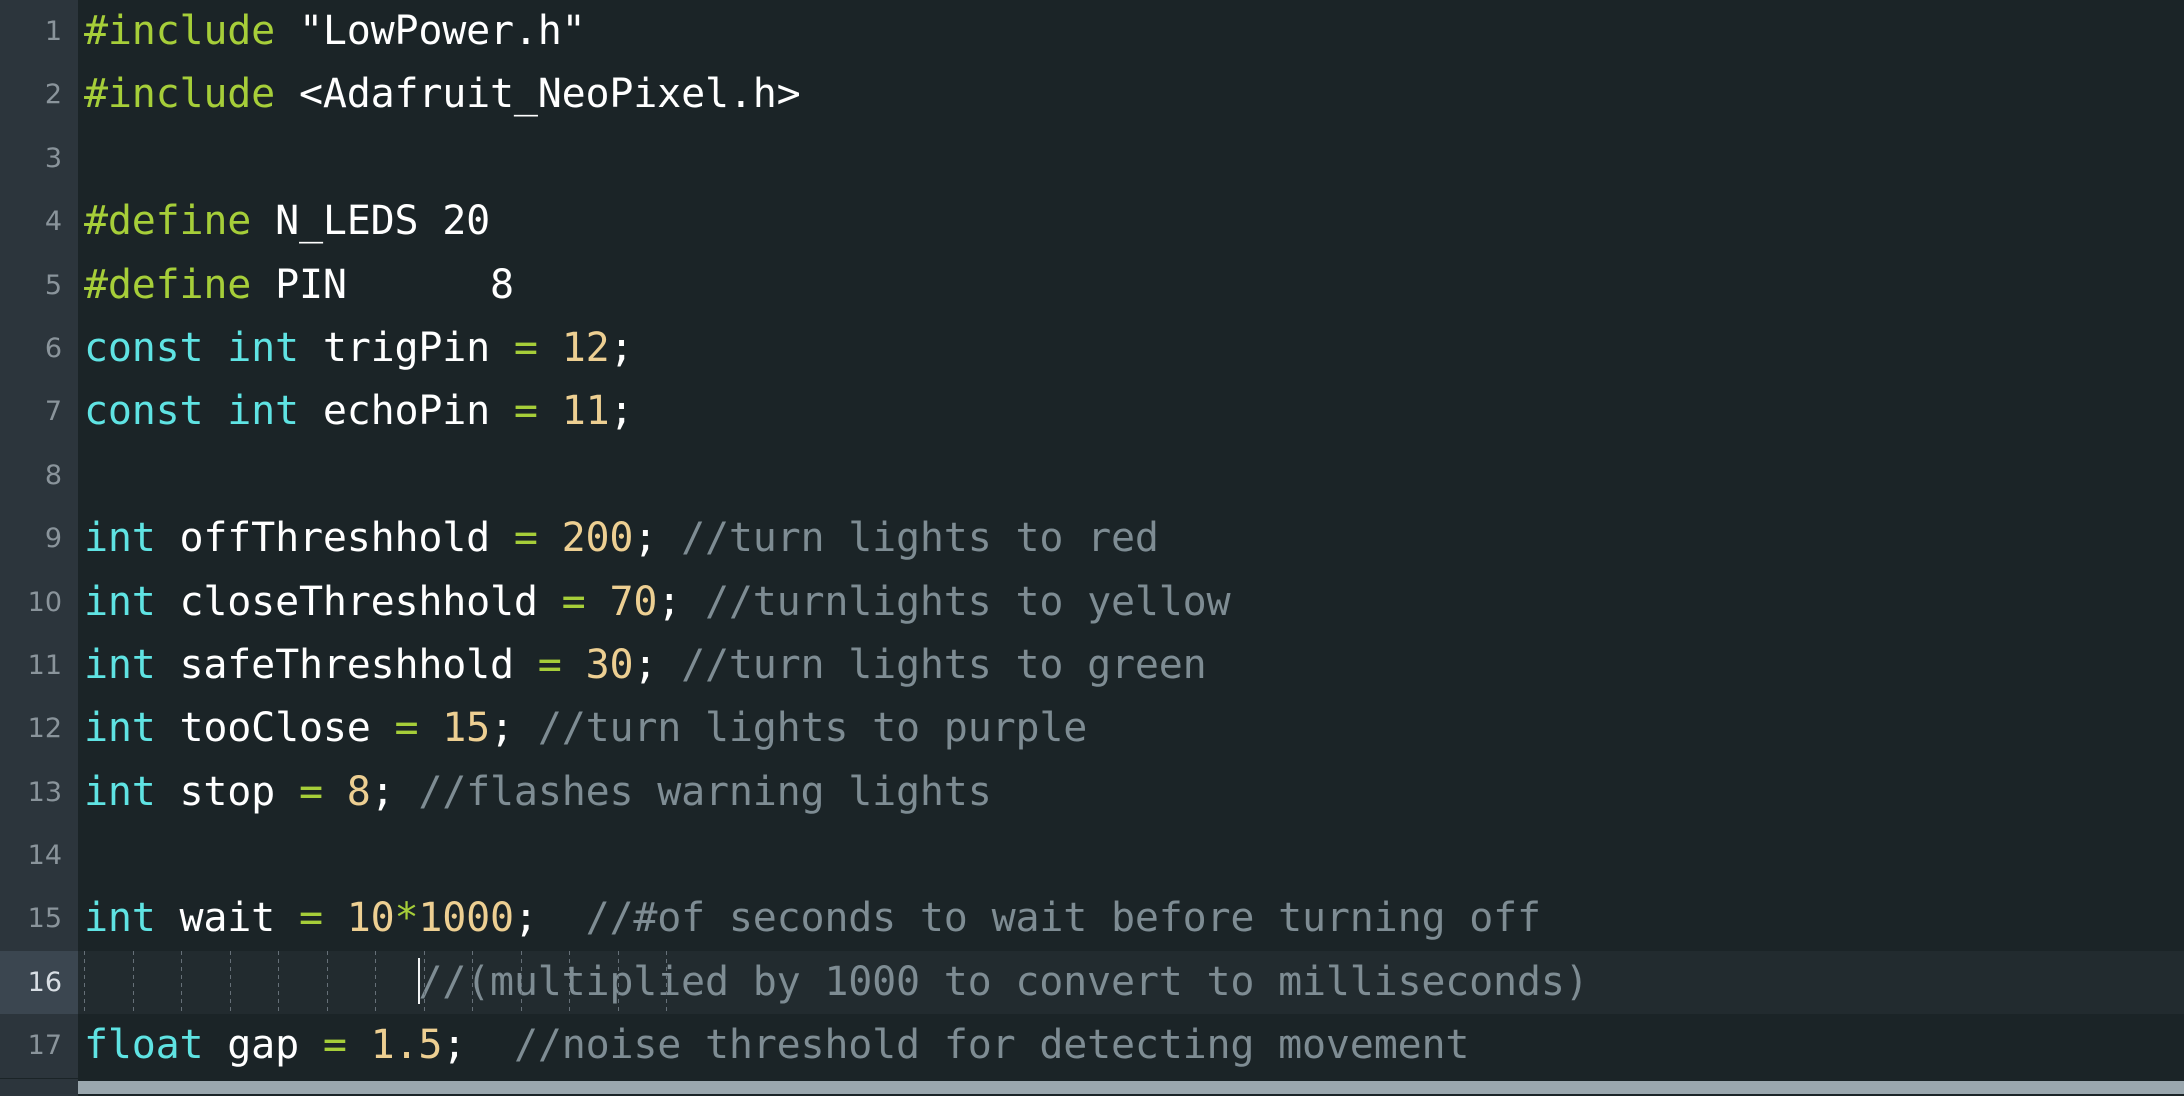 The image size is (2184, 1096). I want to click on code-line: 6 const int trigPin = 12;, so click(1092, 348).